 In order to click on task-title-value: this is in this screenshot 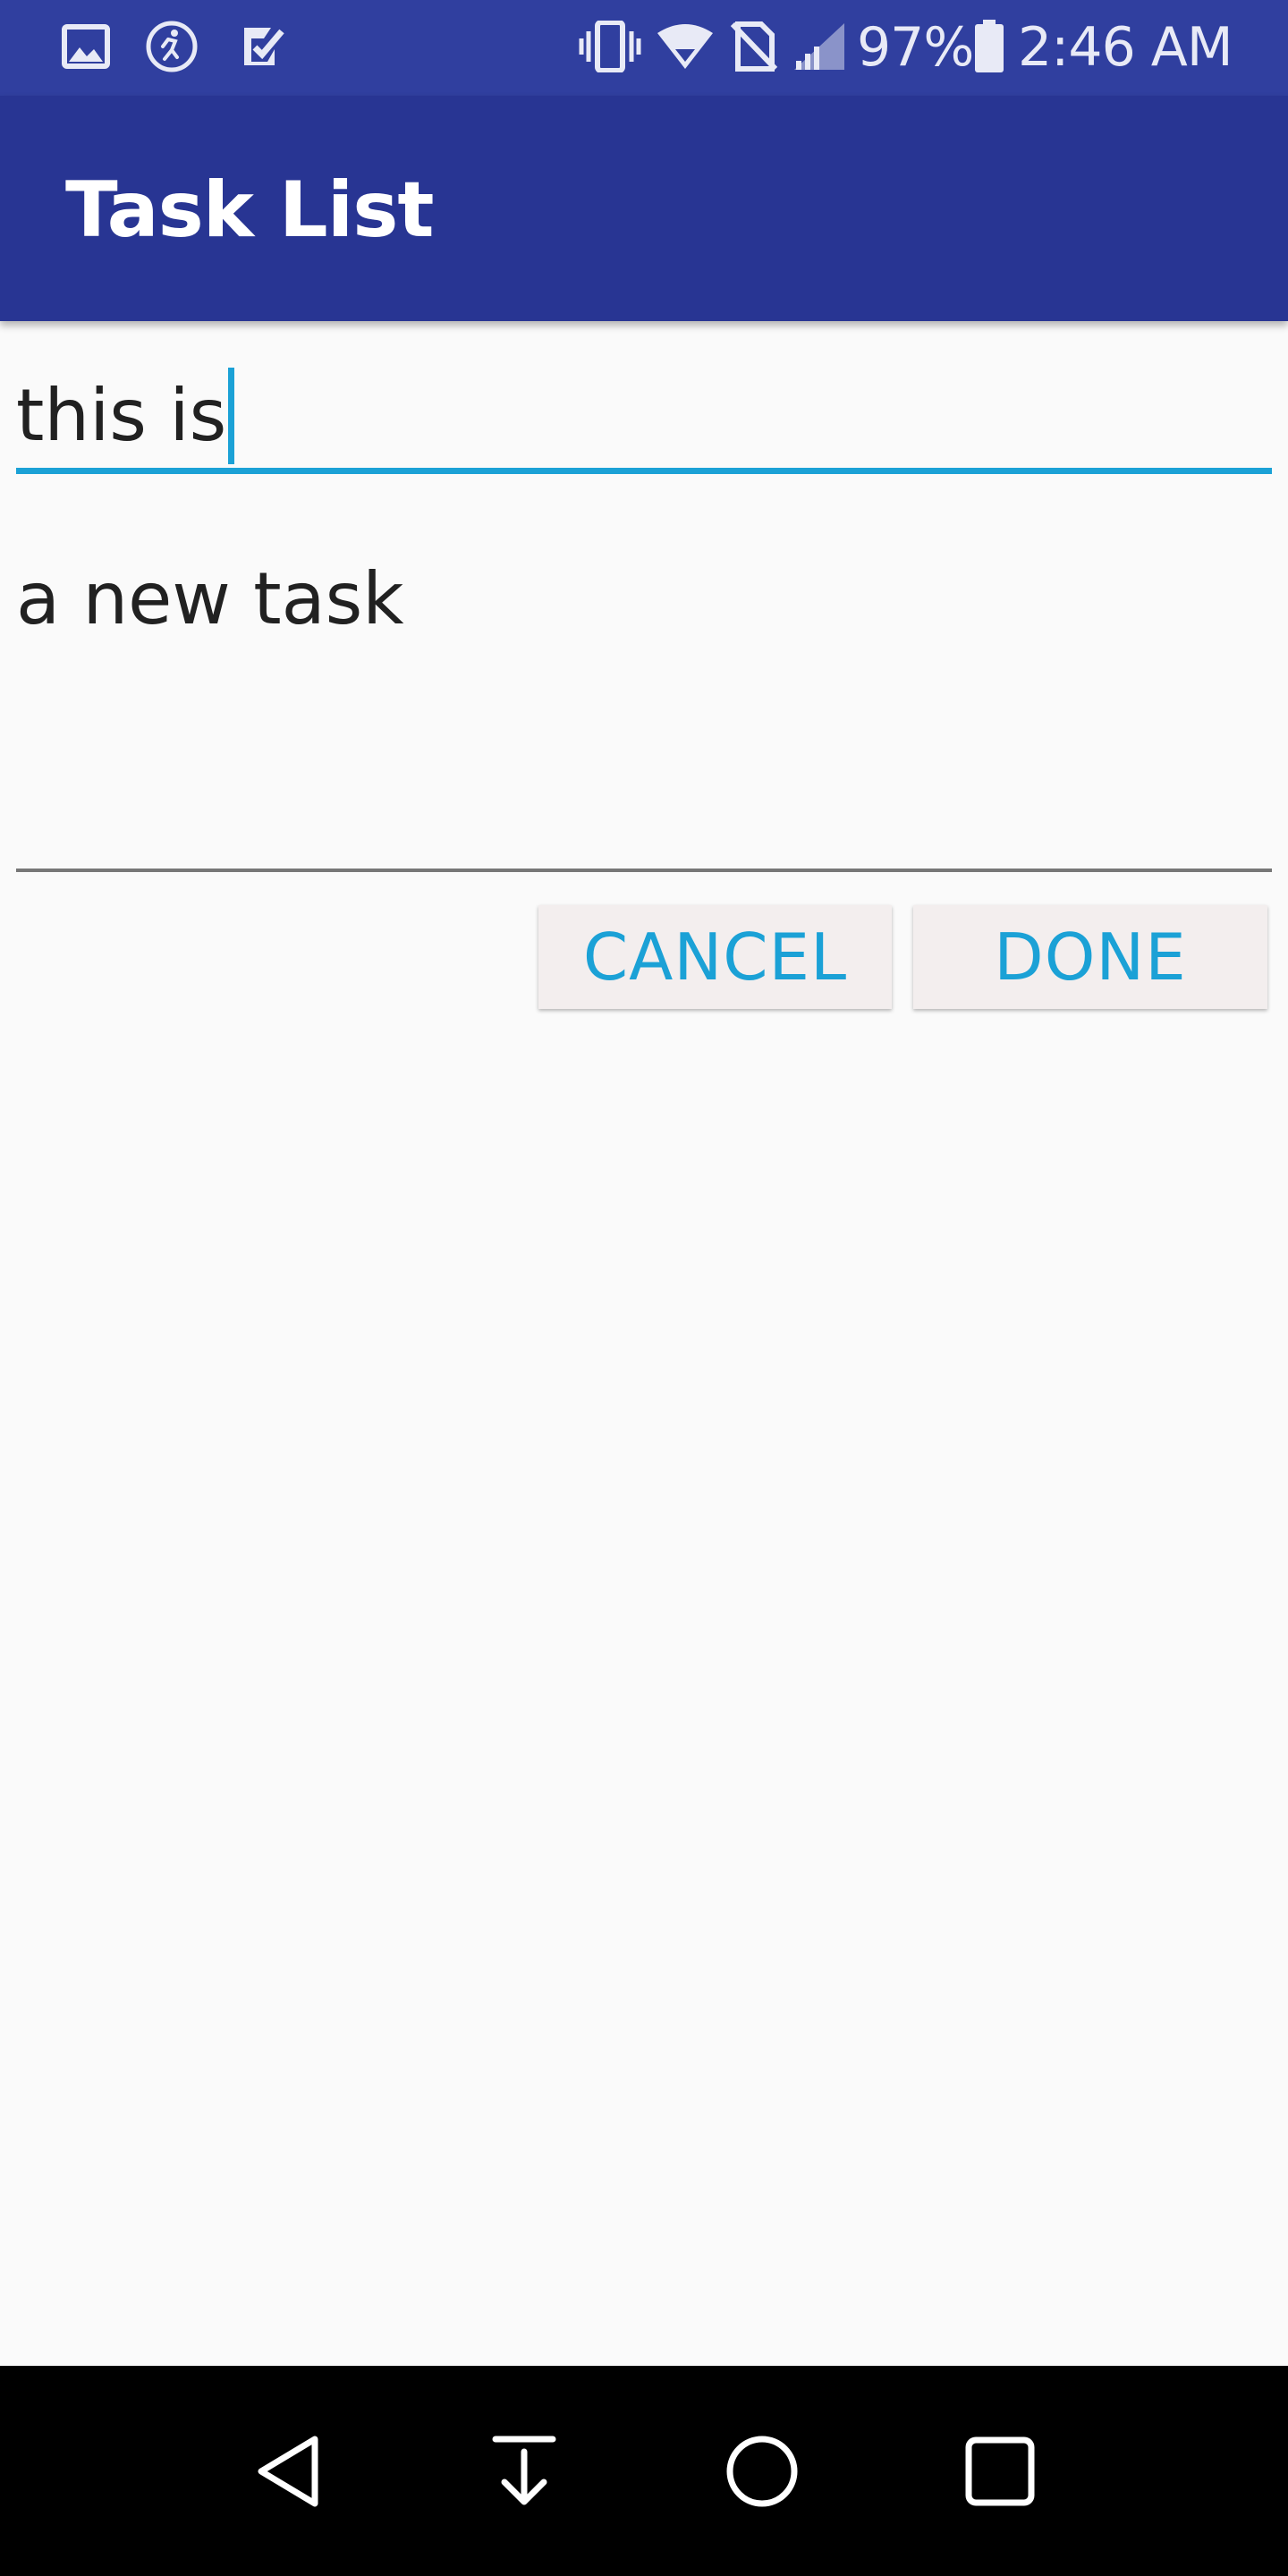, I will do `click(121, 415)`.